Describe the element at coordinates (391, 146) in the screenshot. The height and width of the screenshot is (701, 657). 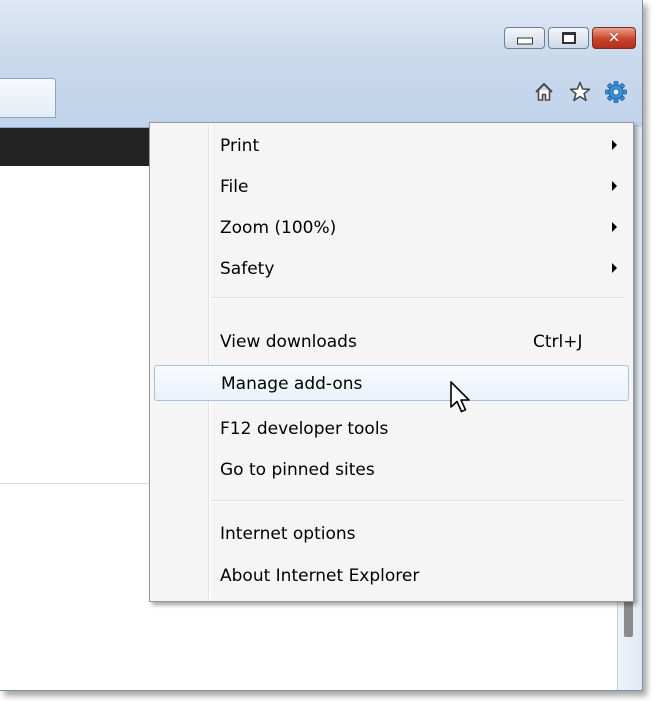
I see `menu-item-print: Print` at that location.